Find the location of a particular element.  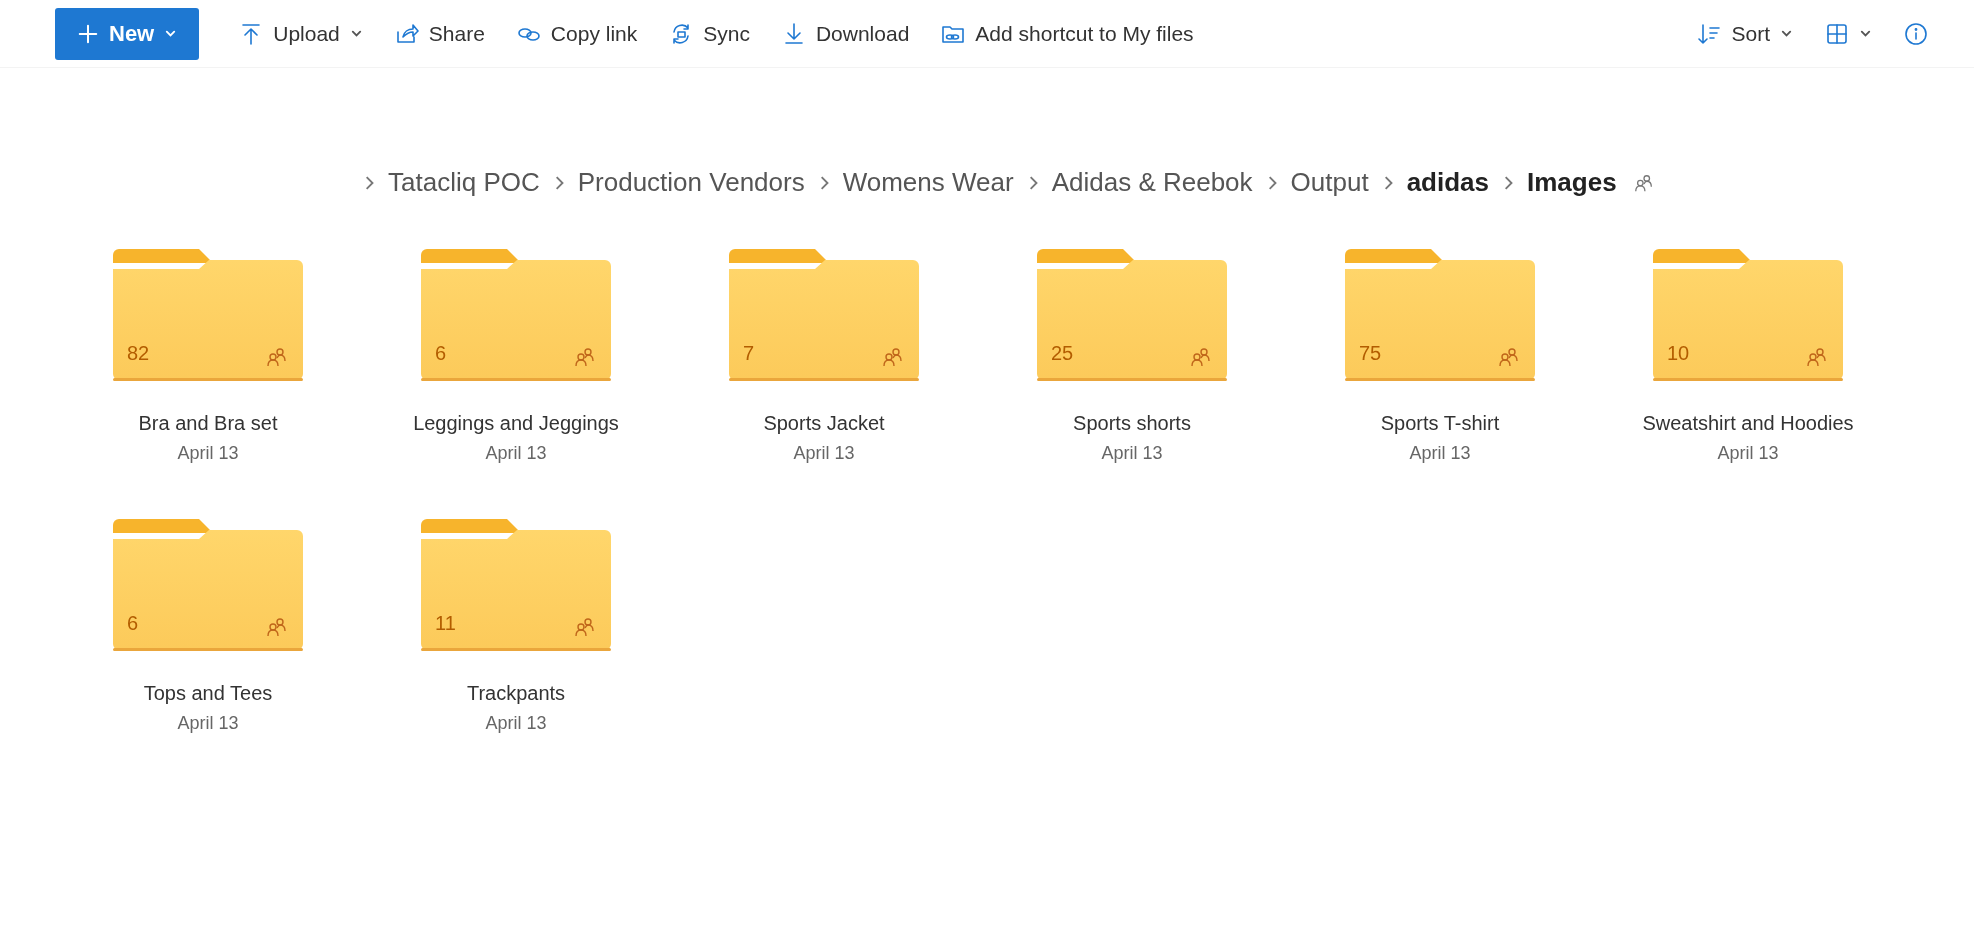

breadcrumb-link: Production Vendors is located at coordinates (691, 182).